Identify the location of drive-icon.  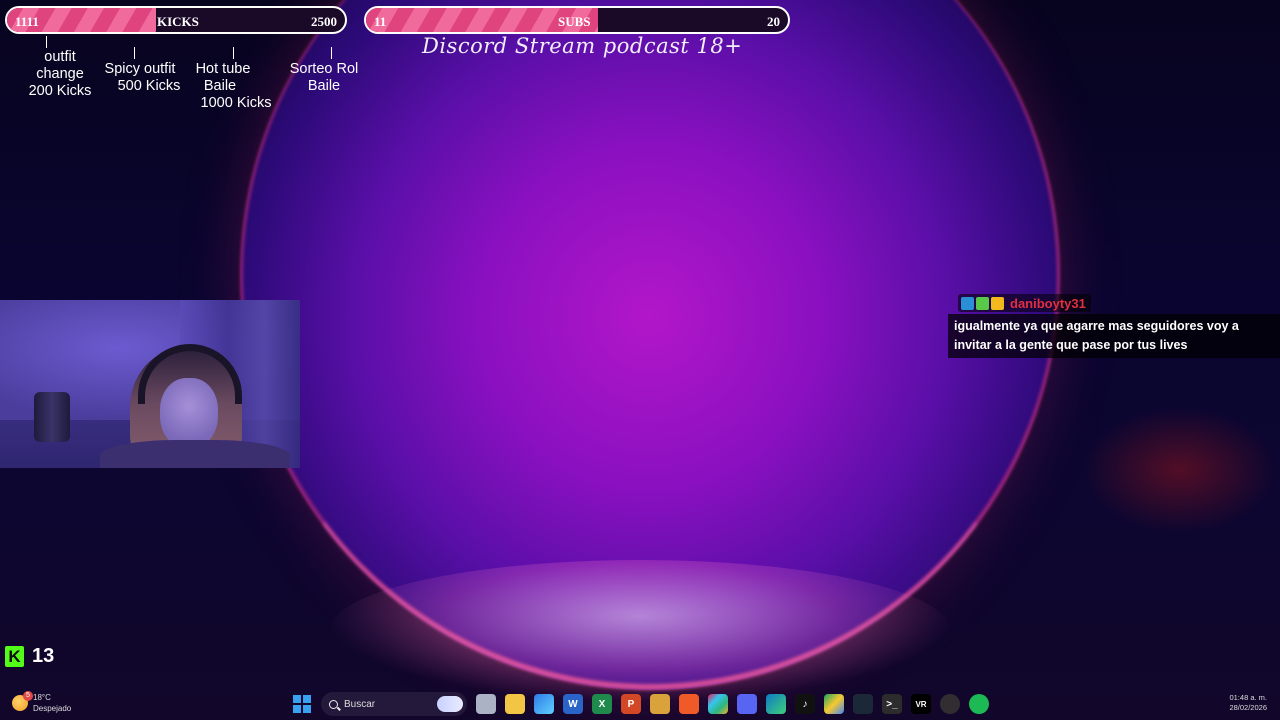
(834, 704).